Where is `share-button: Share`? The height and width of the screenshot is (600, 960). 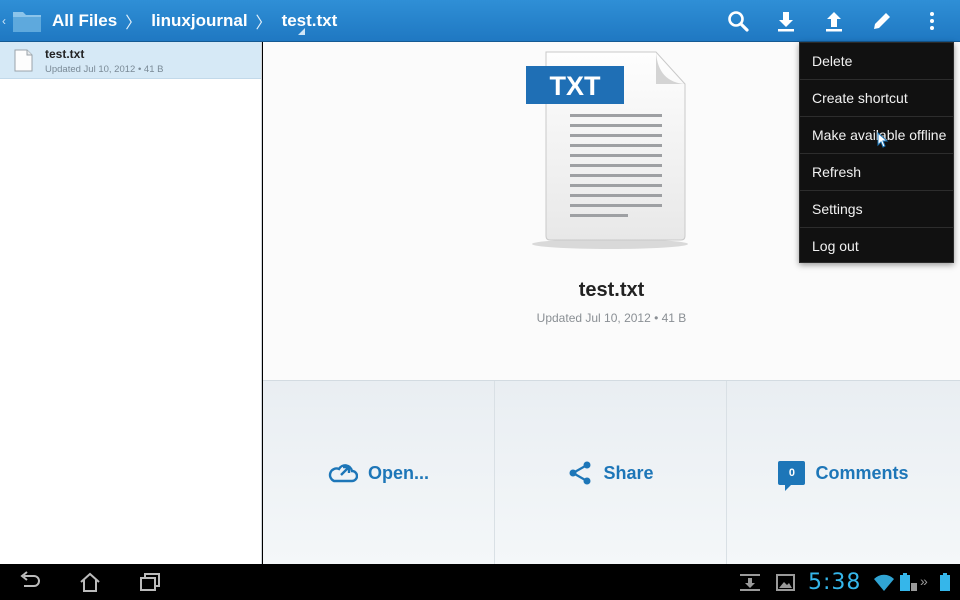
share-button: Share is located at coordinates (611, 473).